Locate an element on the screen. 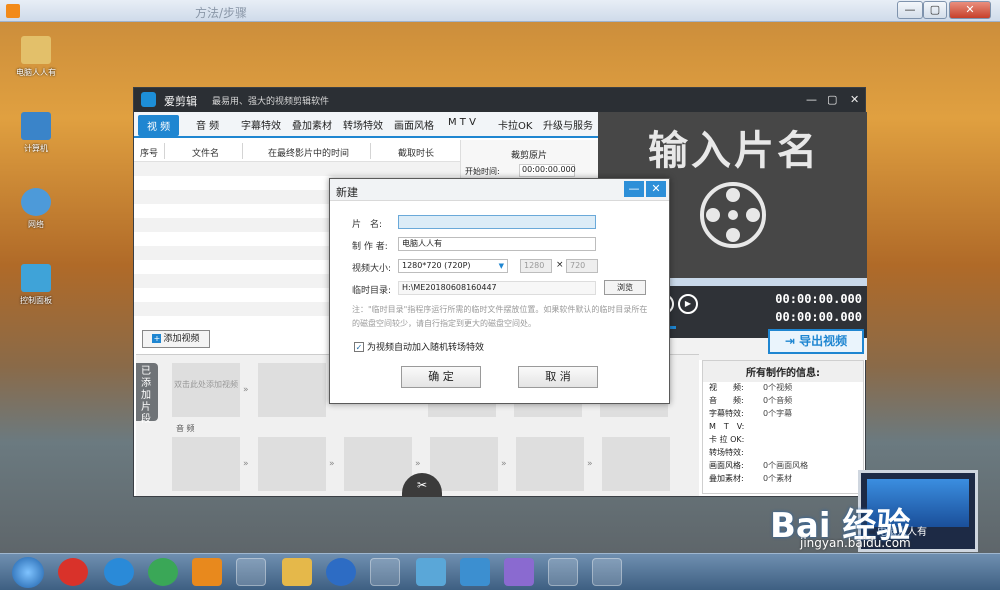 Image resolution: width=1000 pixels, height=590 pixels. taskbar is located at coordinates (500, 571).